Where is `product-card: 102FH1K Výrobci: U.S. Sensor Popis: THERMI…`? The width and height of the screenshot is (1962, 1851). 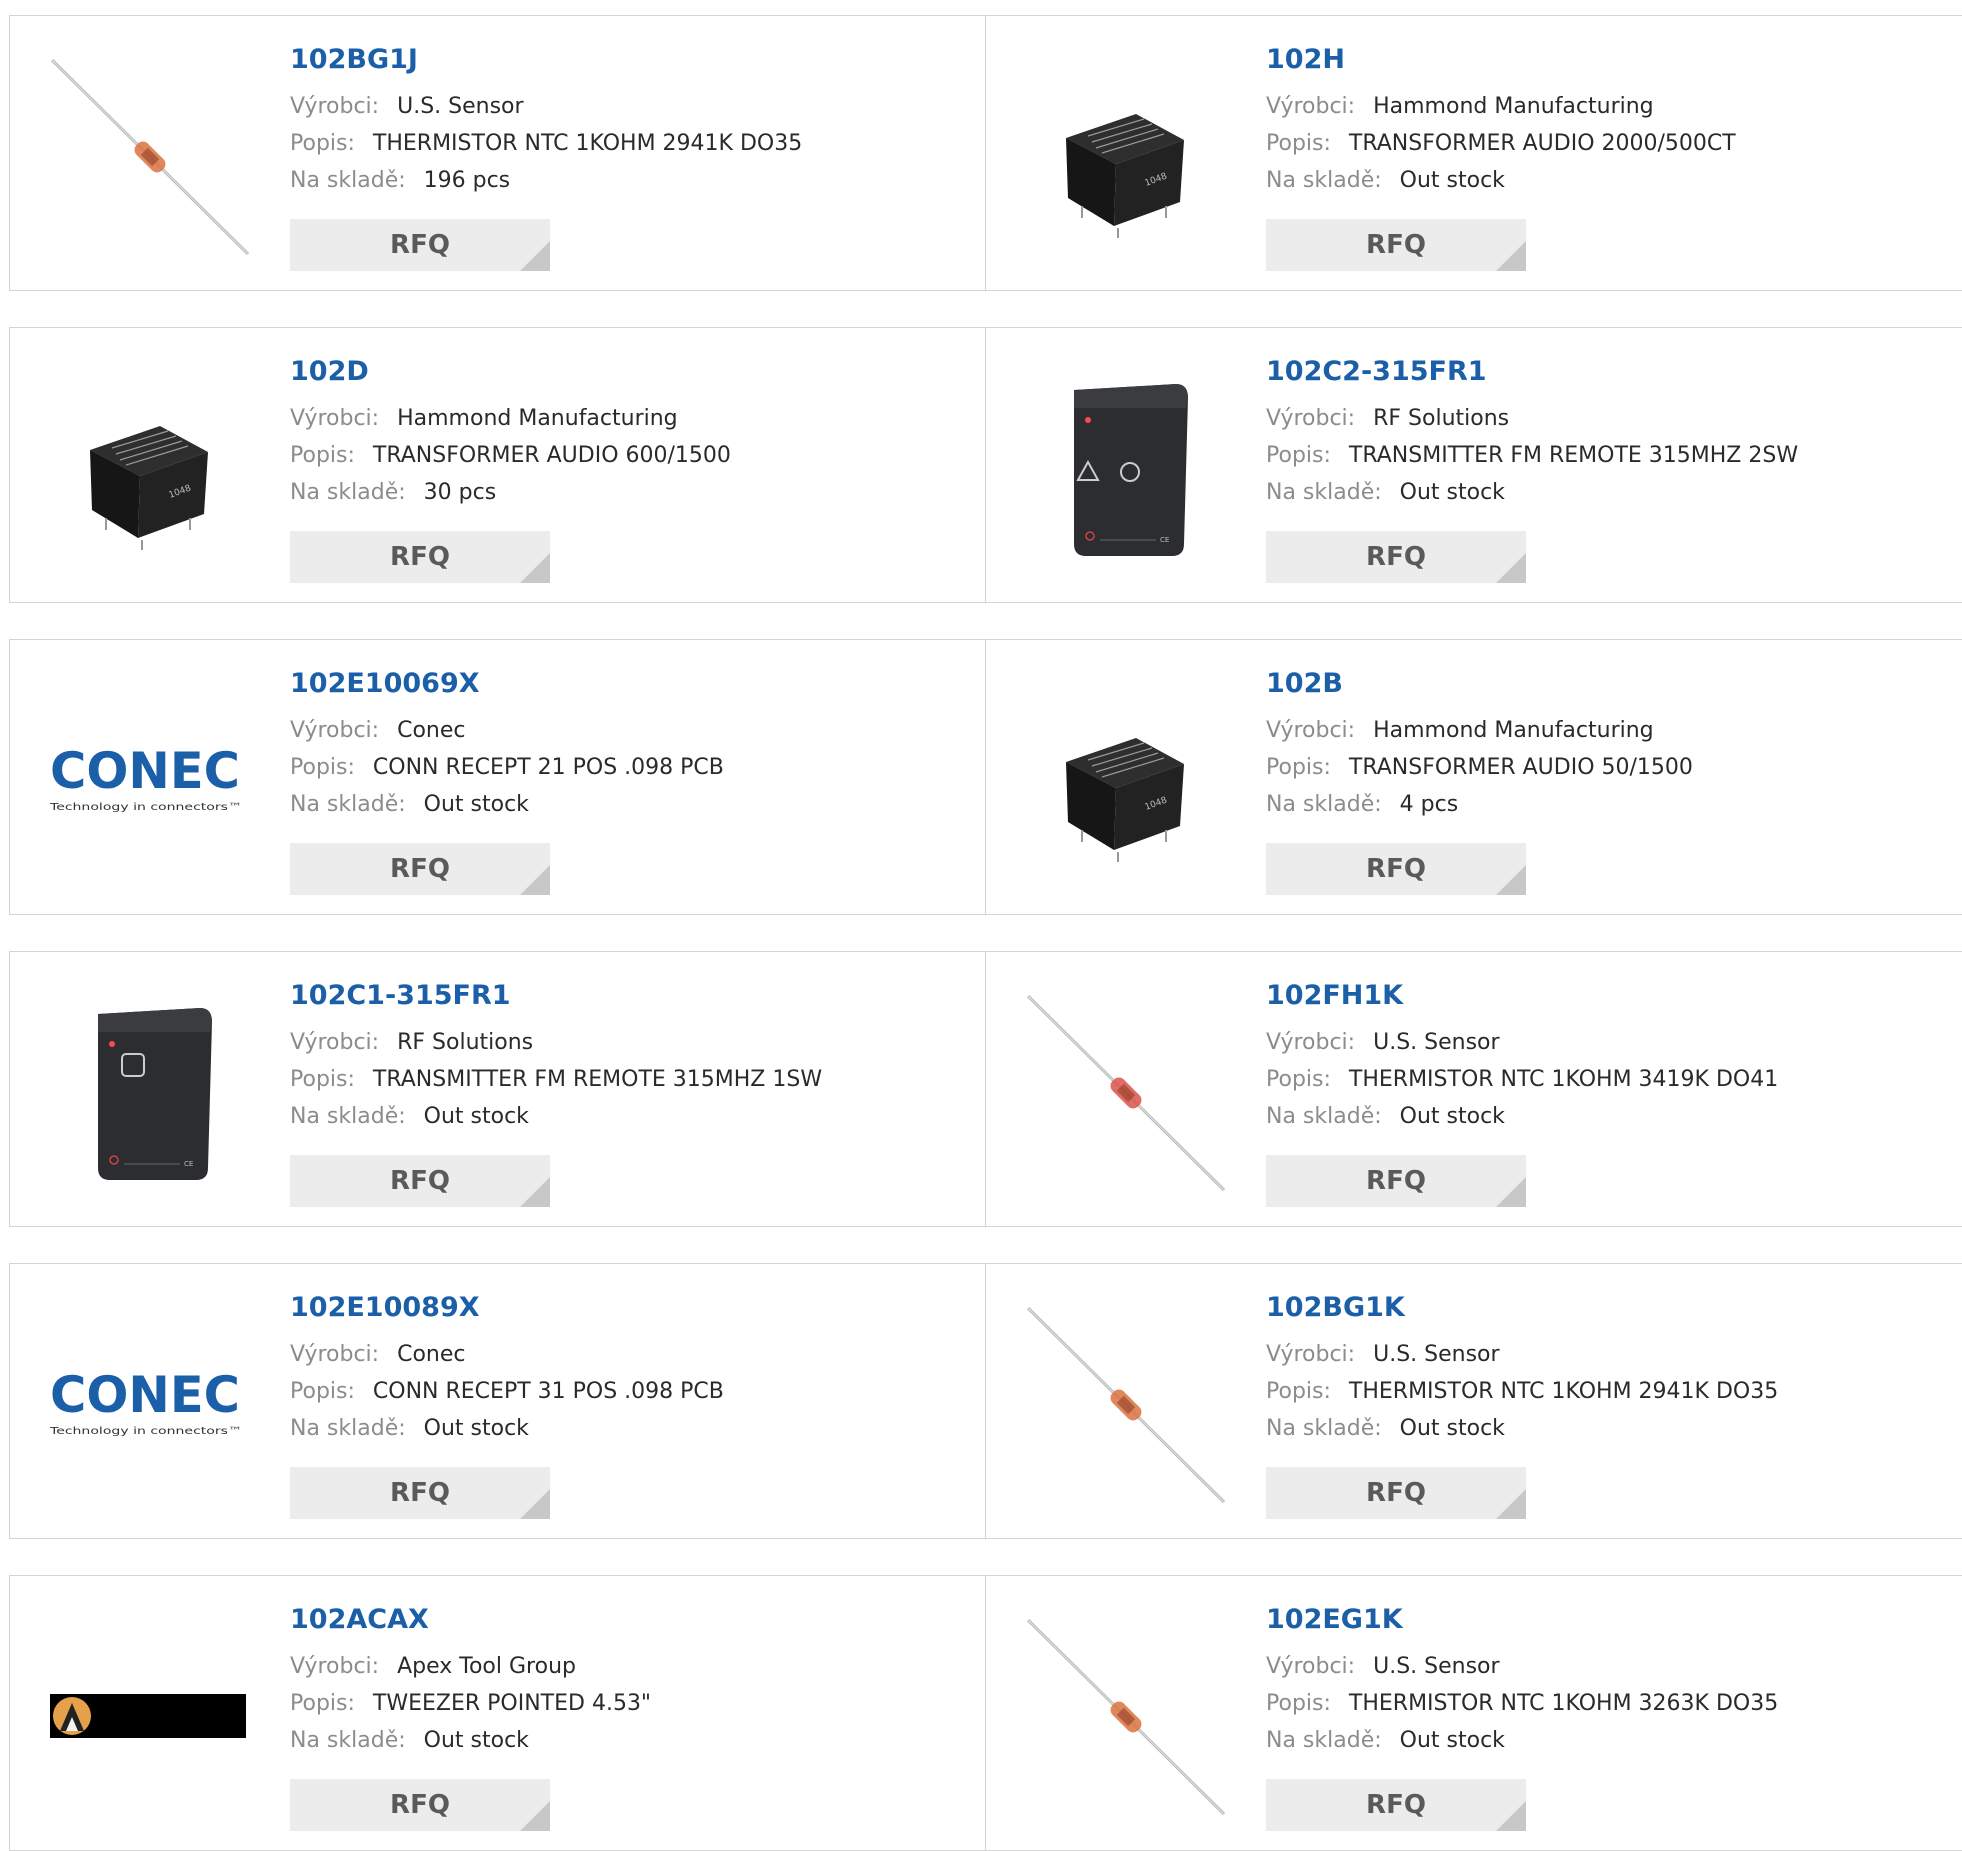 product-card: 102FH1K Výrobci: U.S. Sensor Popis: THERMI… is located at coordinates (1473, 1089).